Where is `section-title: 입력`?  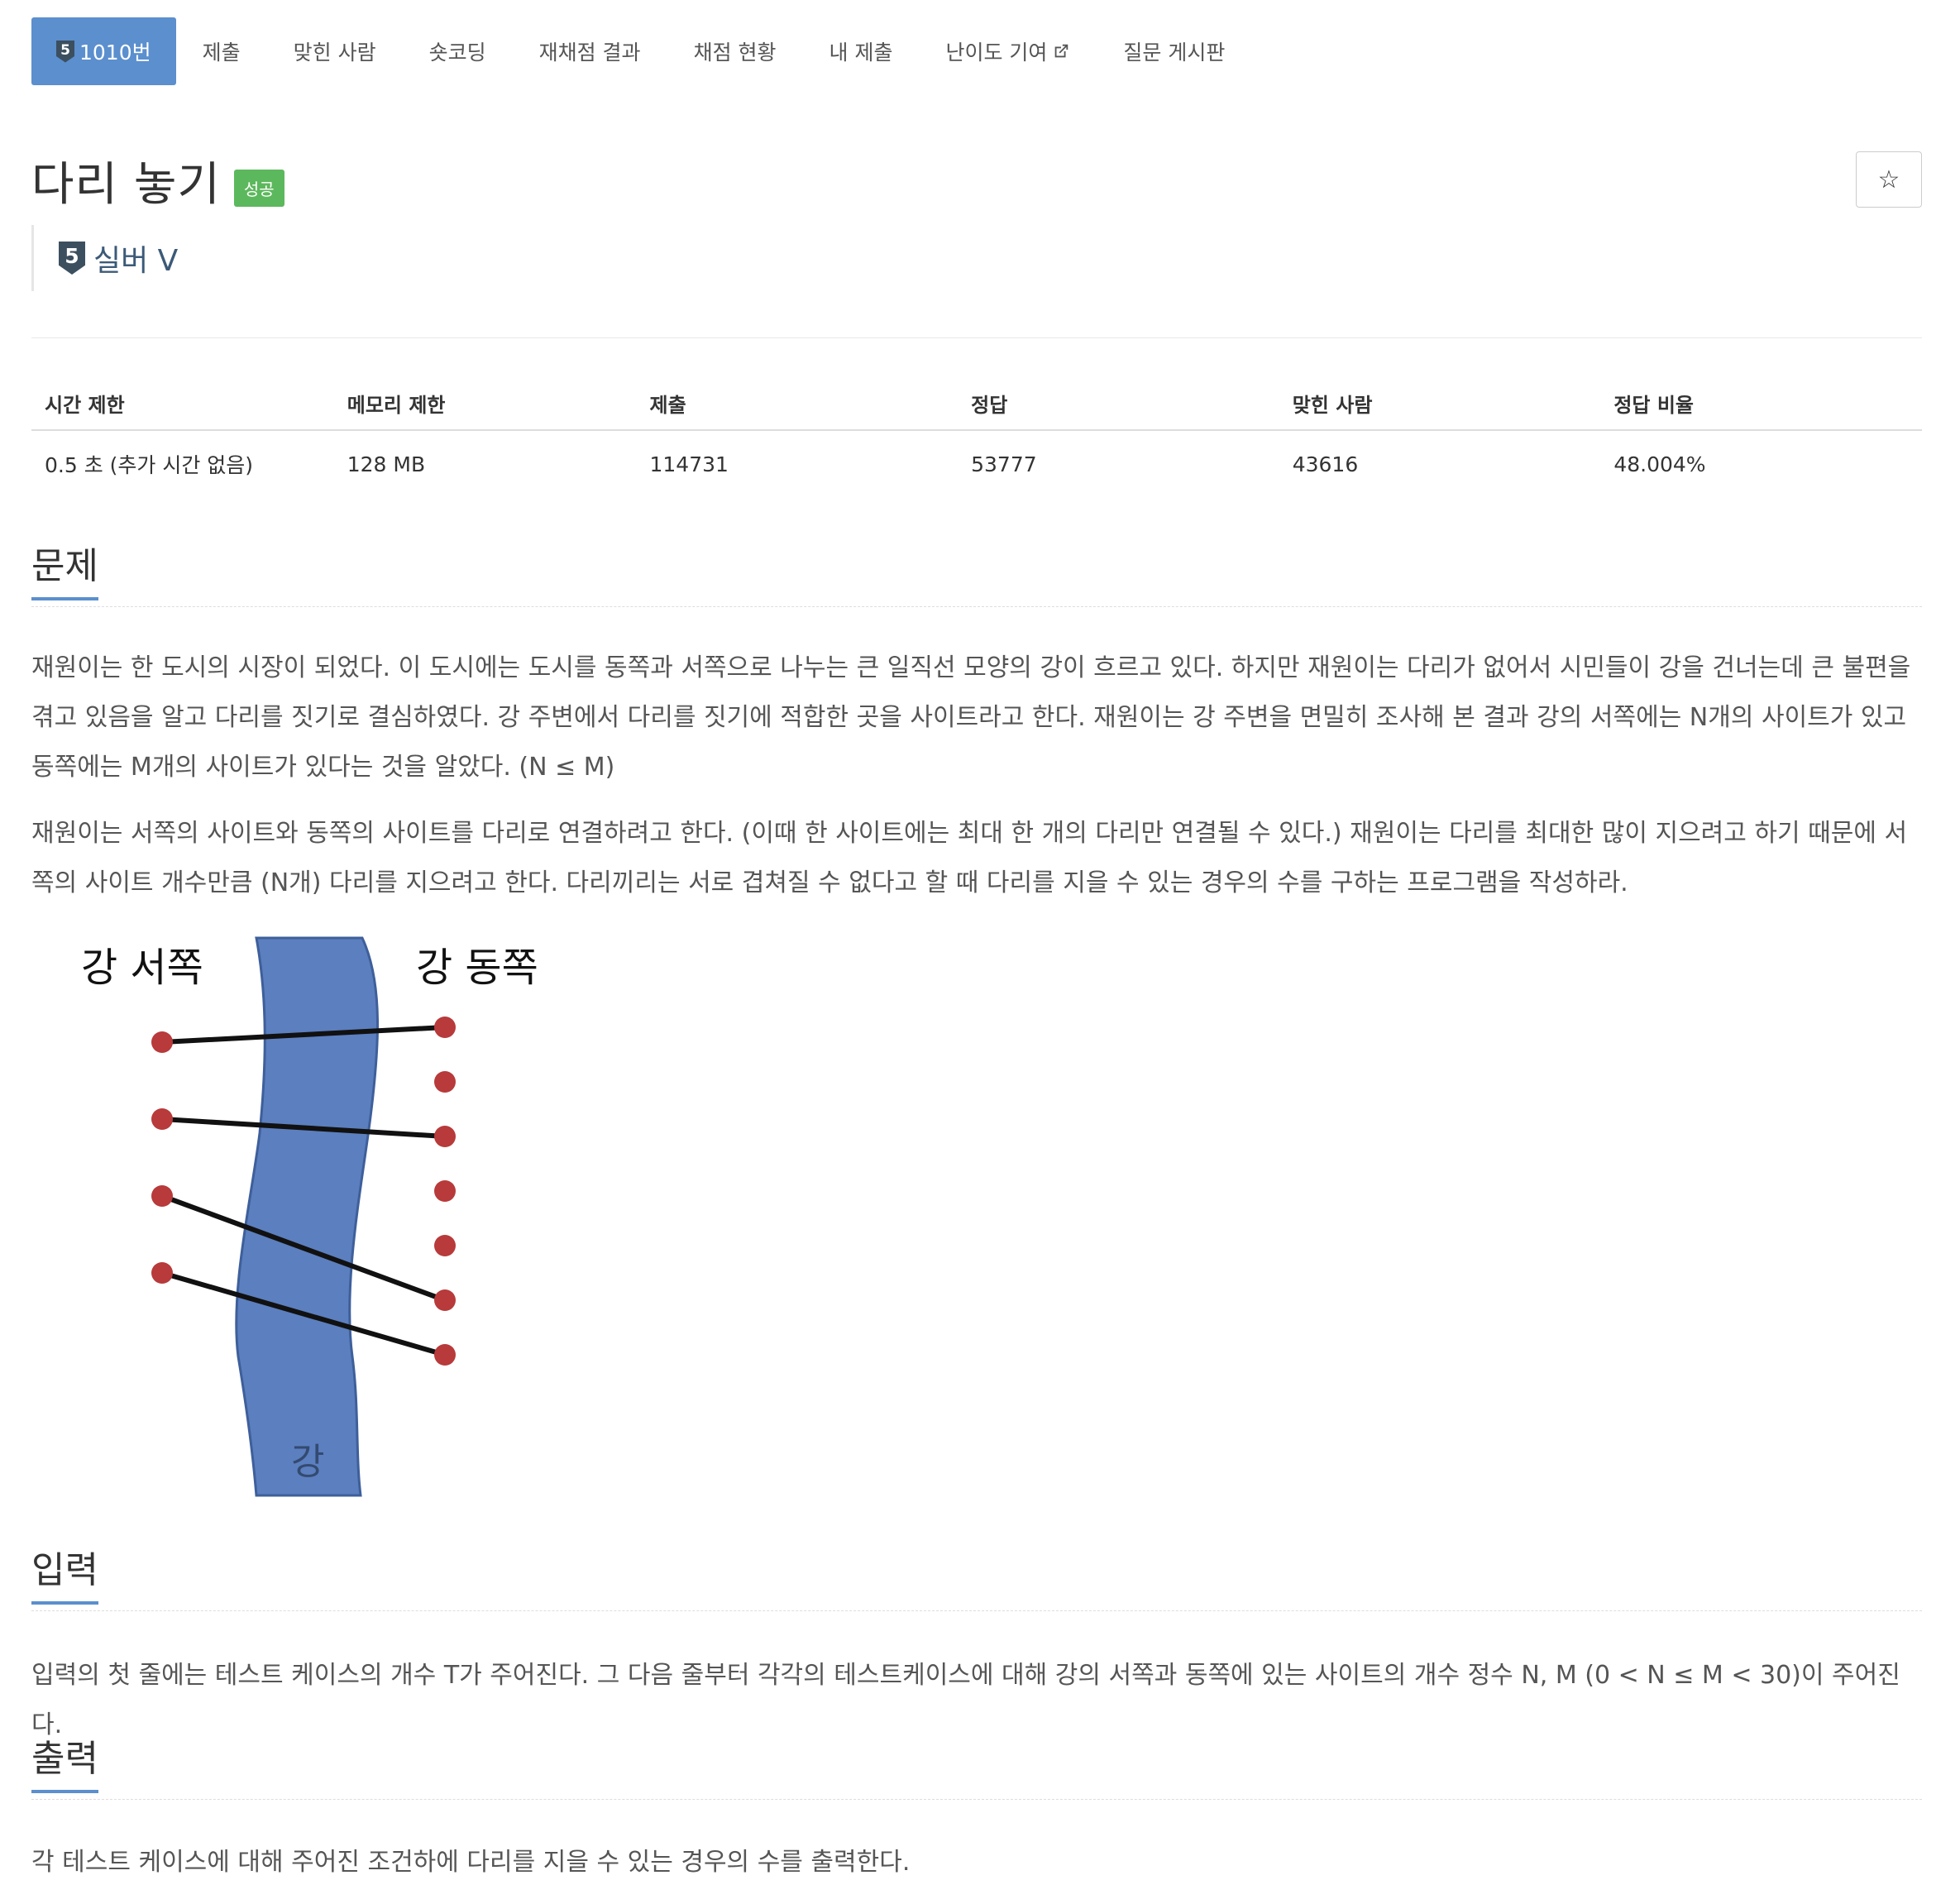 section-title: 입력 is located at coordinates (64, 1572).